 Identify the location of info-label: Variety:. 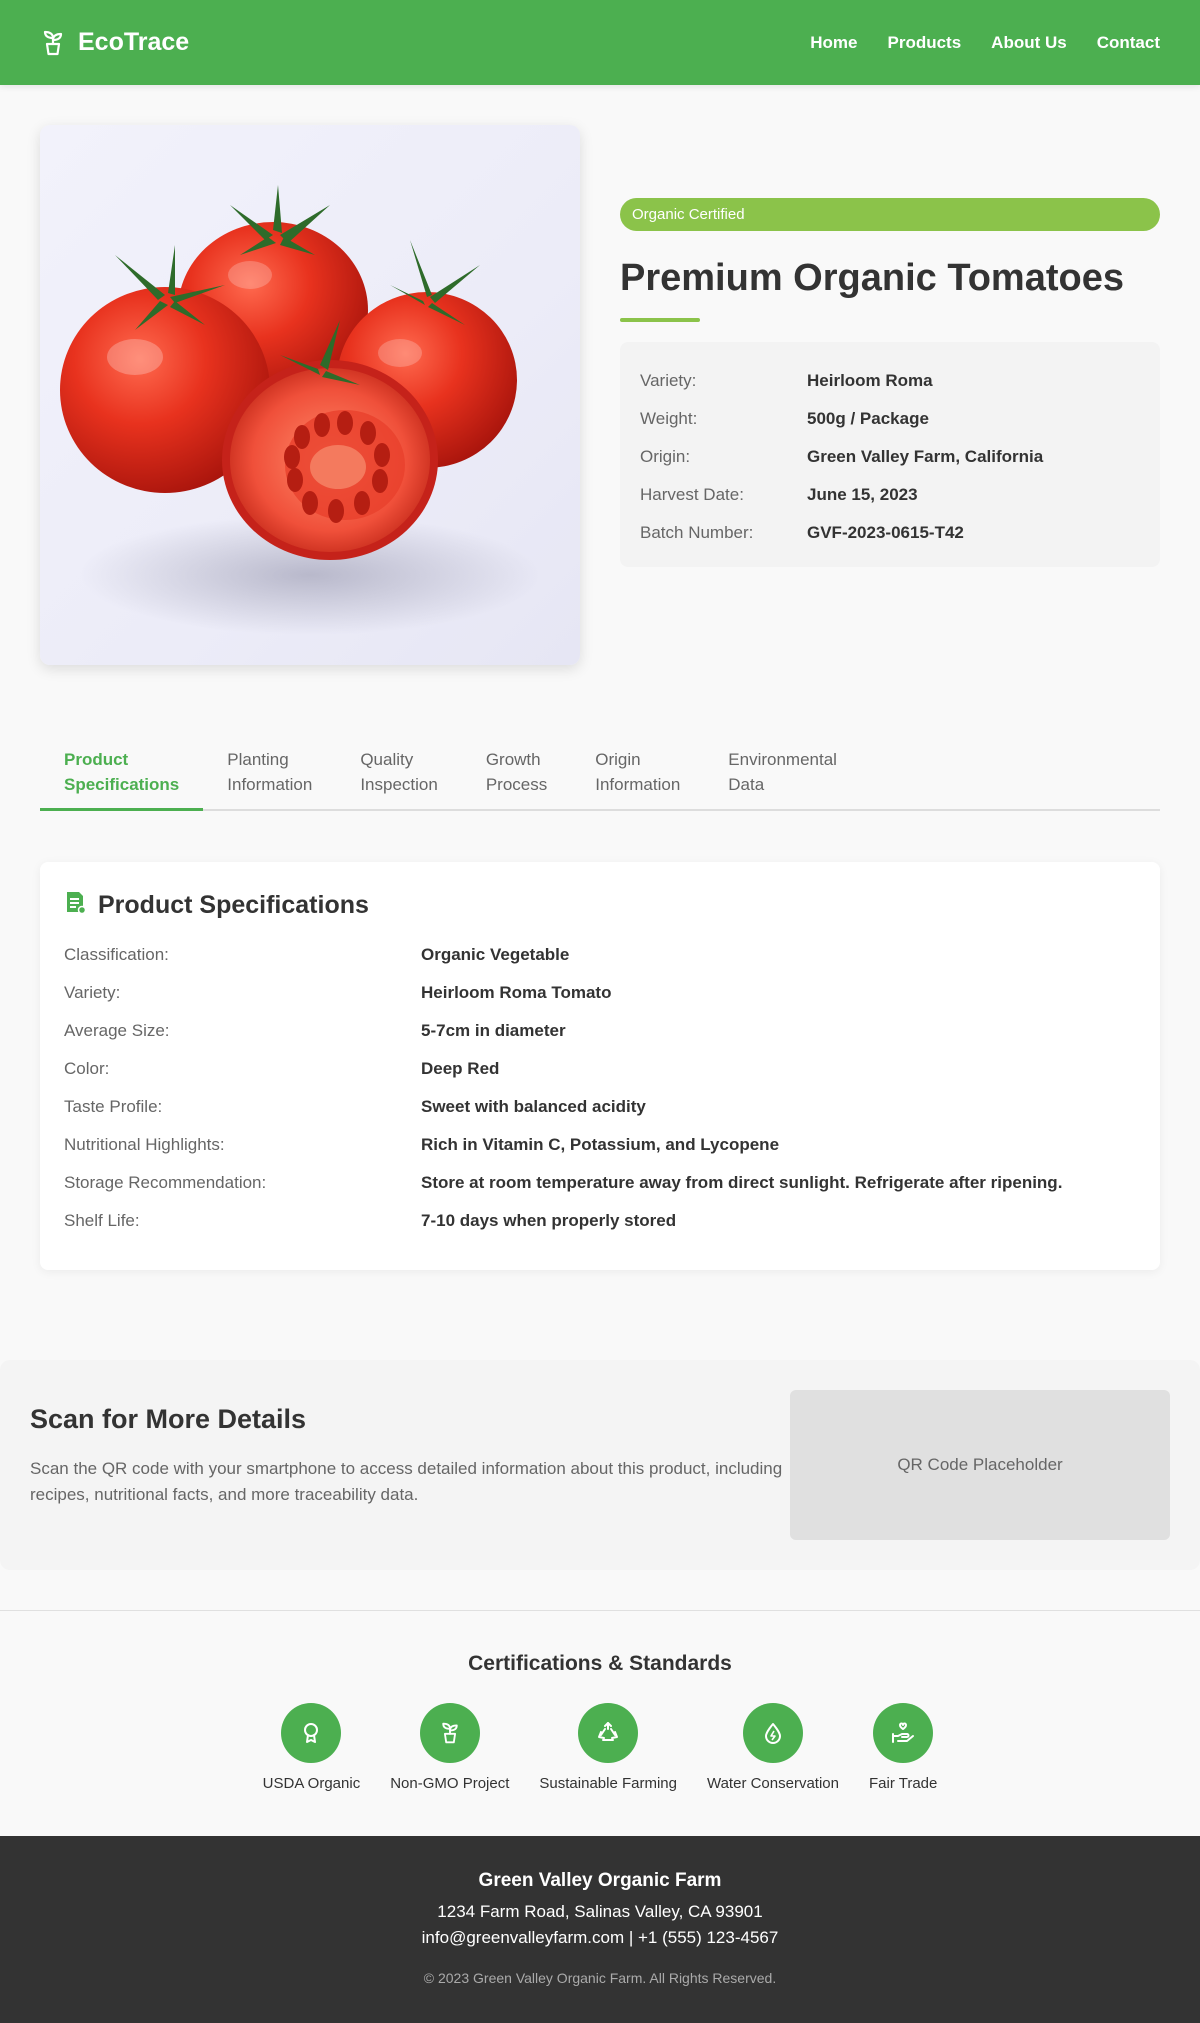
(668, 380).